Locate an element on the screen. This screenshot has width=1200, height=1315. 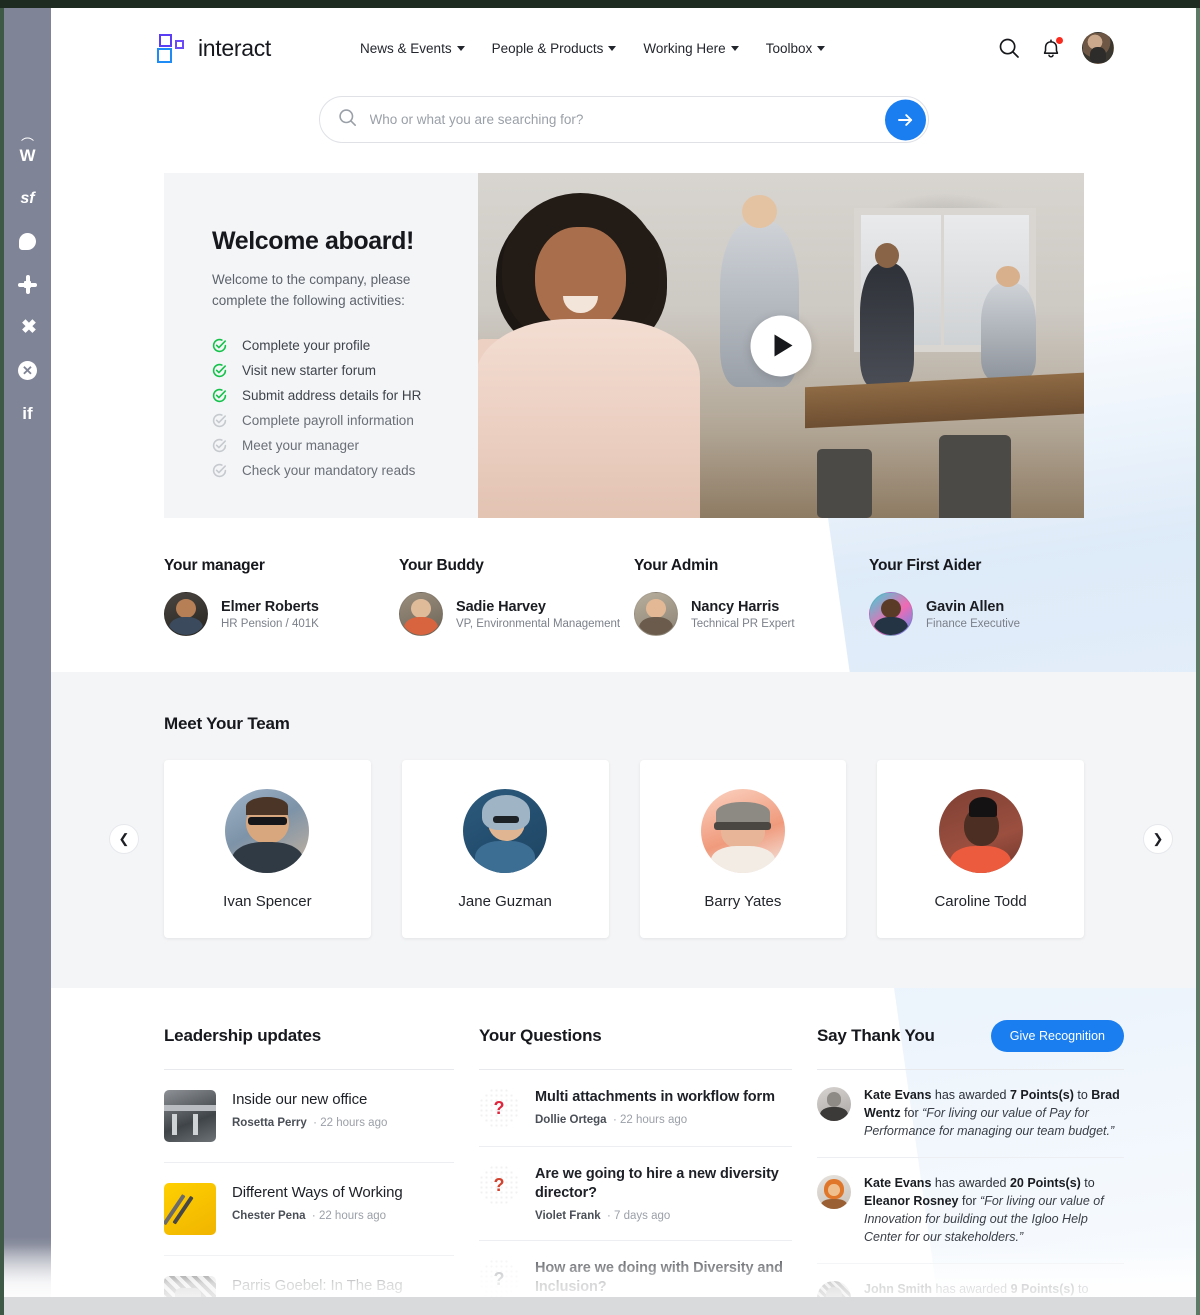
notification-badge is located at coordinates (1059, 40).